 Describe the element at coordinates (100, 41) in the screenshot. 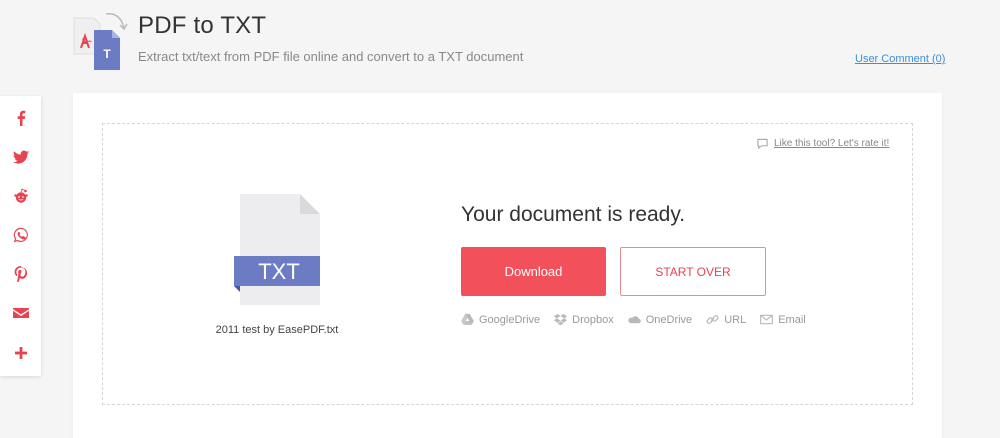

I see `pdf-to-txt-logo-icon: ⤚ T` at that location.